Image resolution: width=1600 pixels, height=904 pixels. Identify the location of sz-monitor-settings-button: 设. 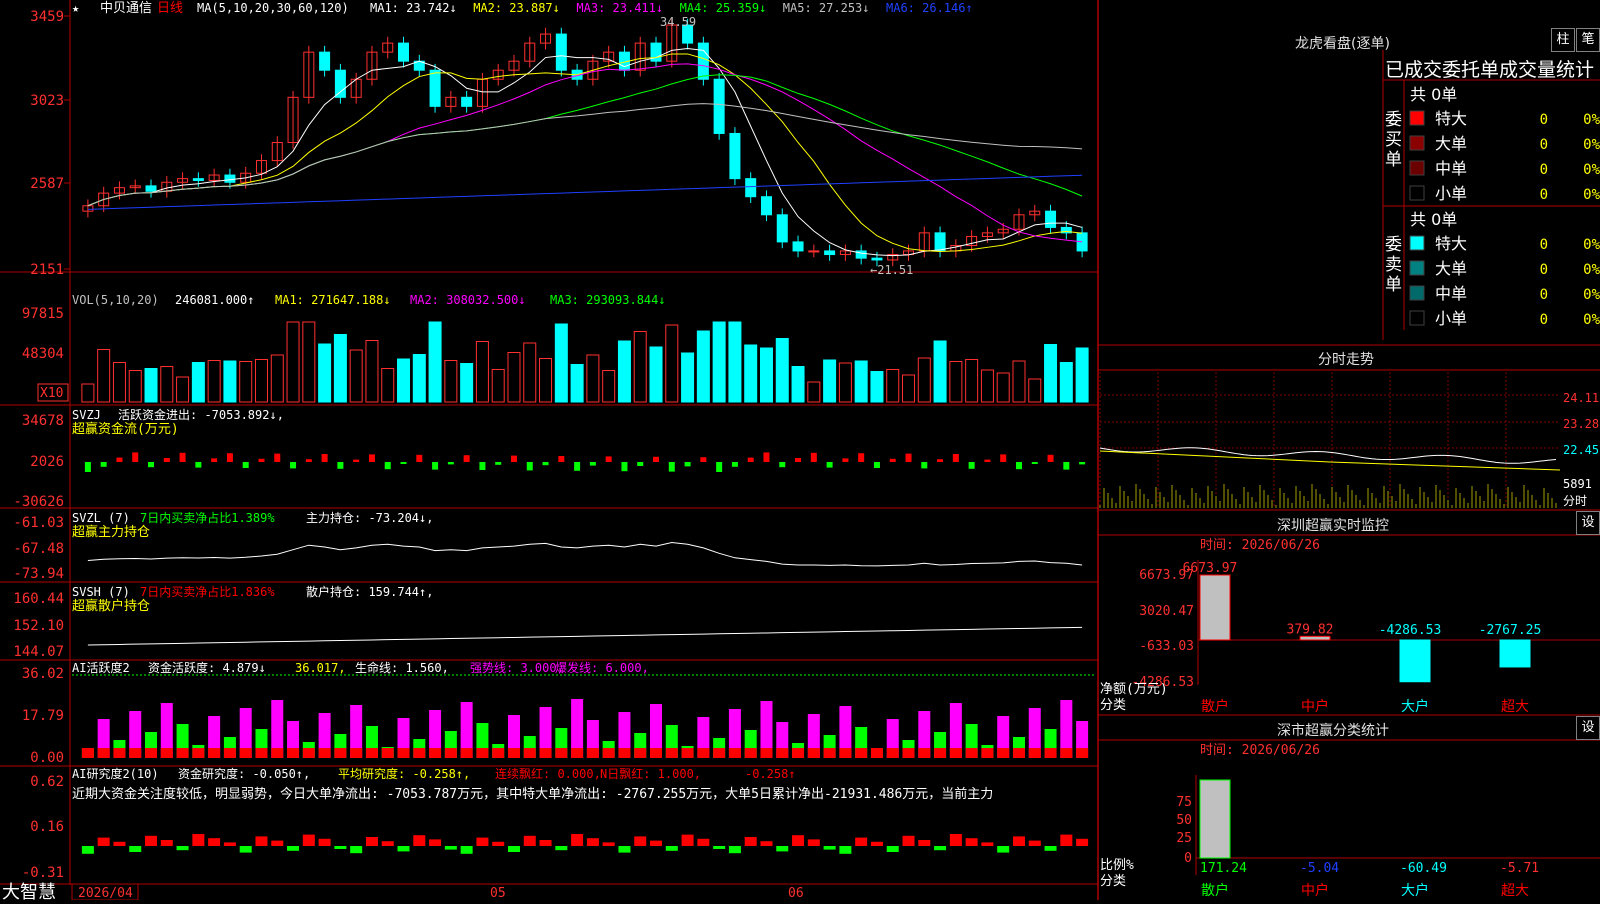
(1588, 523).